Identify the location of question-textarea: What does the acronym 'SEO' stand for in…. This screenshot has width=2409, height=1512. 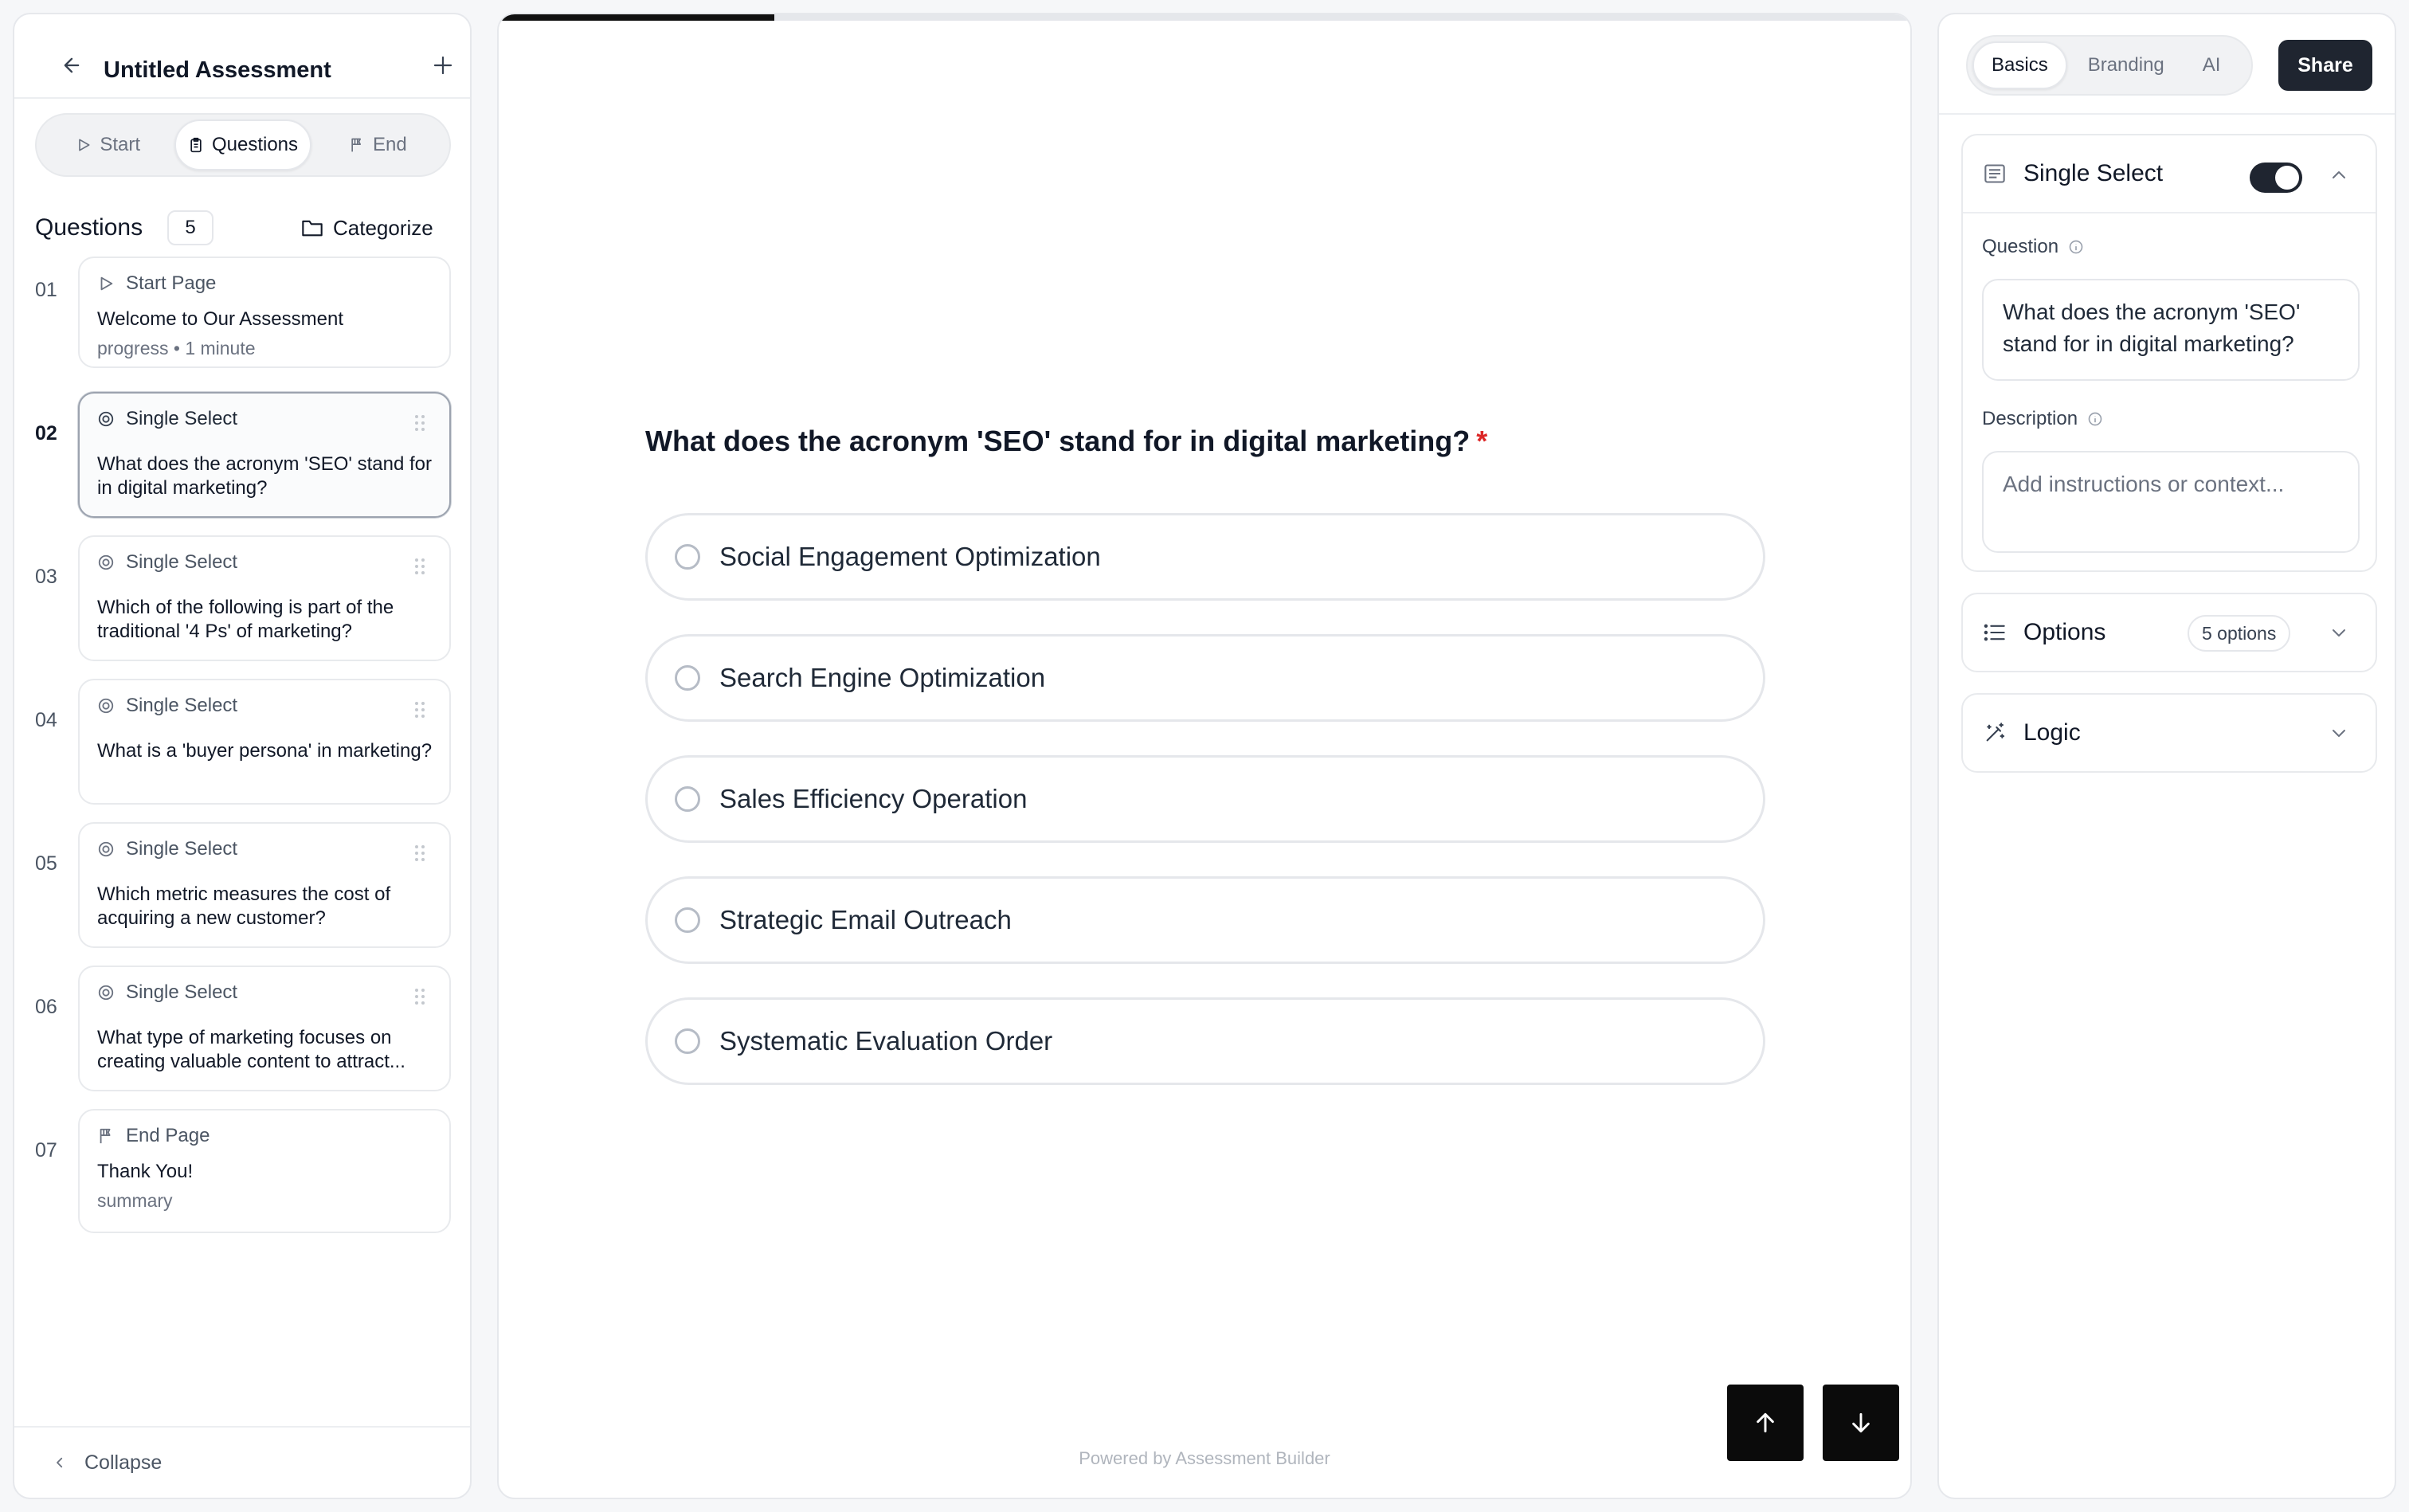
(2171, 330).